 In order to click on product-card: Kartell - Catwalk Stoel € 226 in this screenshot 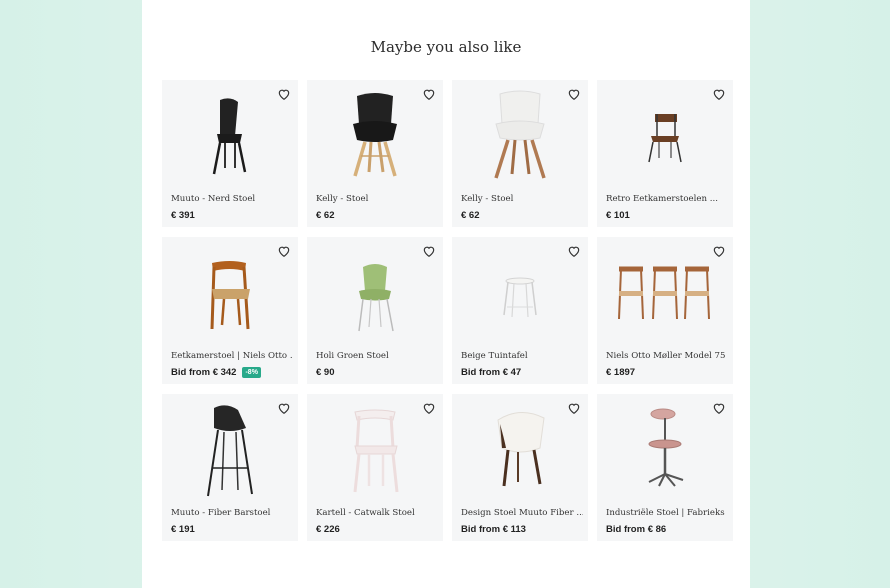, I will do `click(375, 467)`.